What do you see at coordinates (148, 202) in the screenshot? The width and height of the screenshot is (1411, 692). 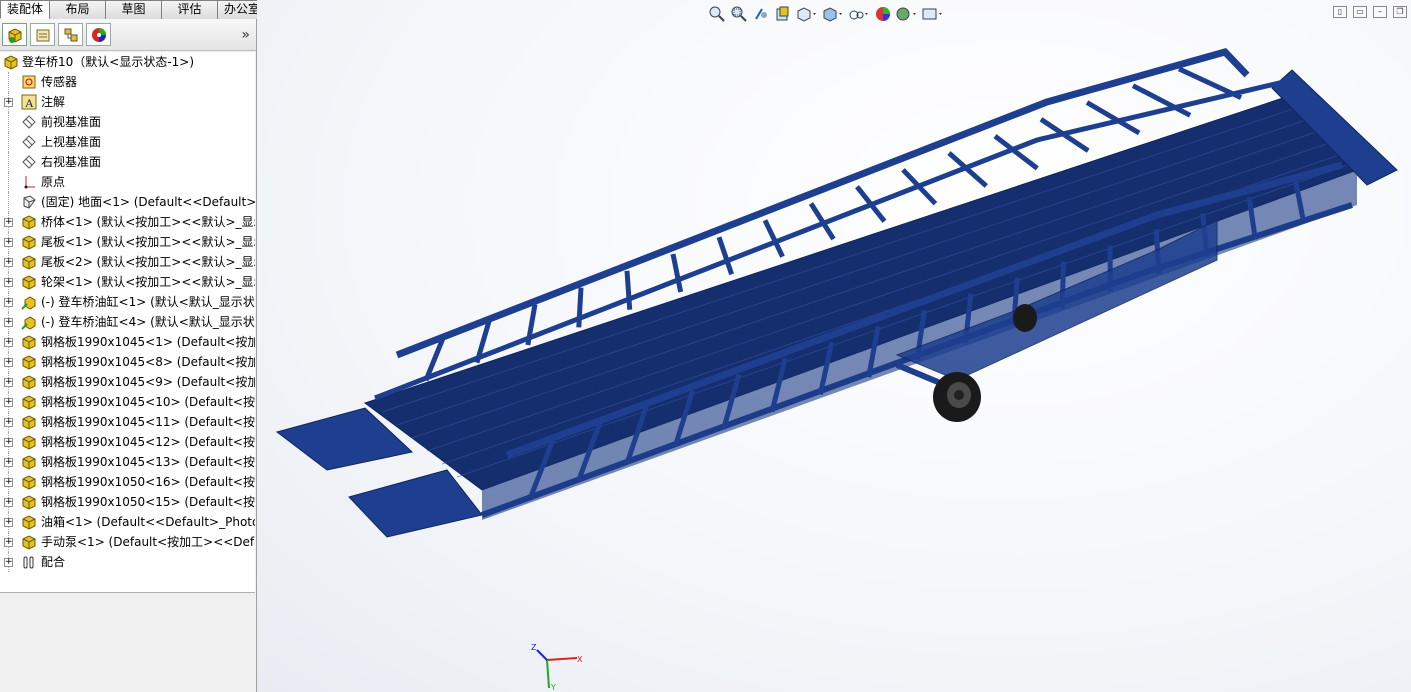 I see `tree-item-label: (固定) 地面<1> (Default<<Default>_P` at bounding box center [148, 202].